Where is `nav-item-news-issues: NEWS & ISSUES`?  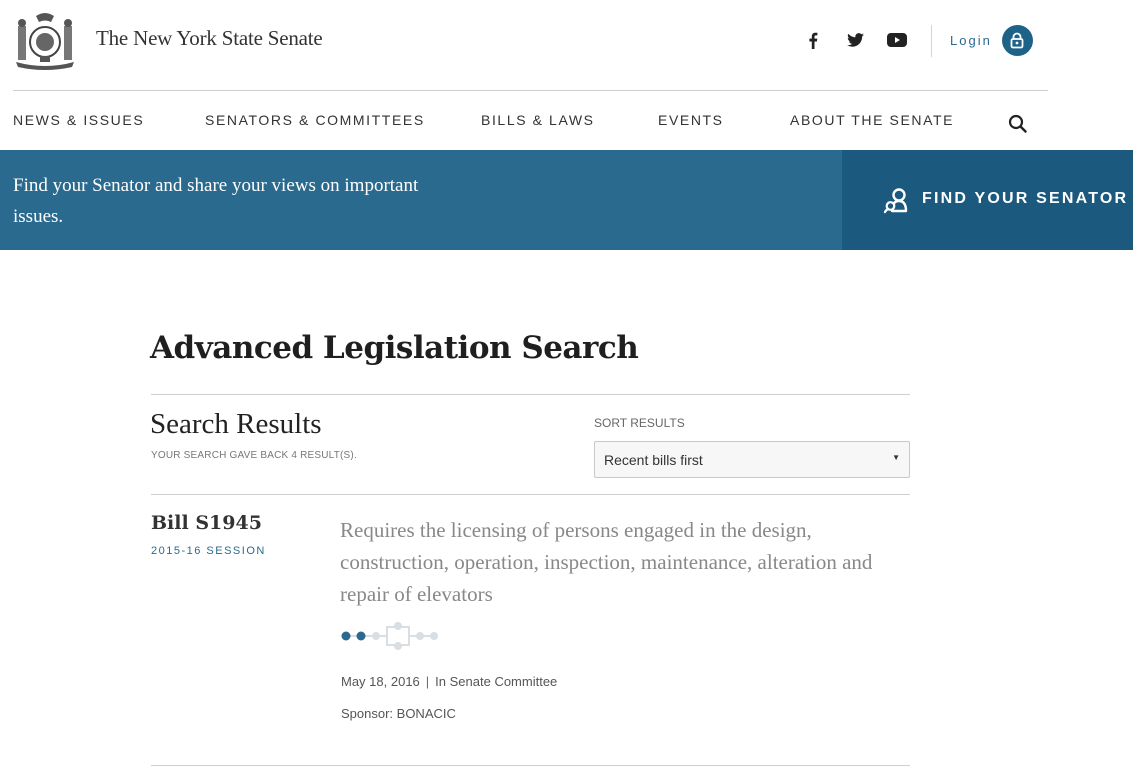 nav-item-news-issues: NEWS & ISSUES is located at coordinates (78, 120).